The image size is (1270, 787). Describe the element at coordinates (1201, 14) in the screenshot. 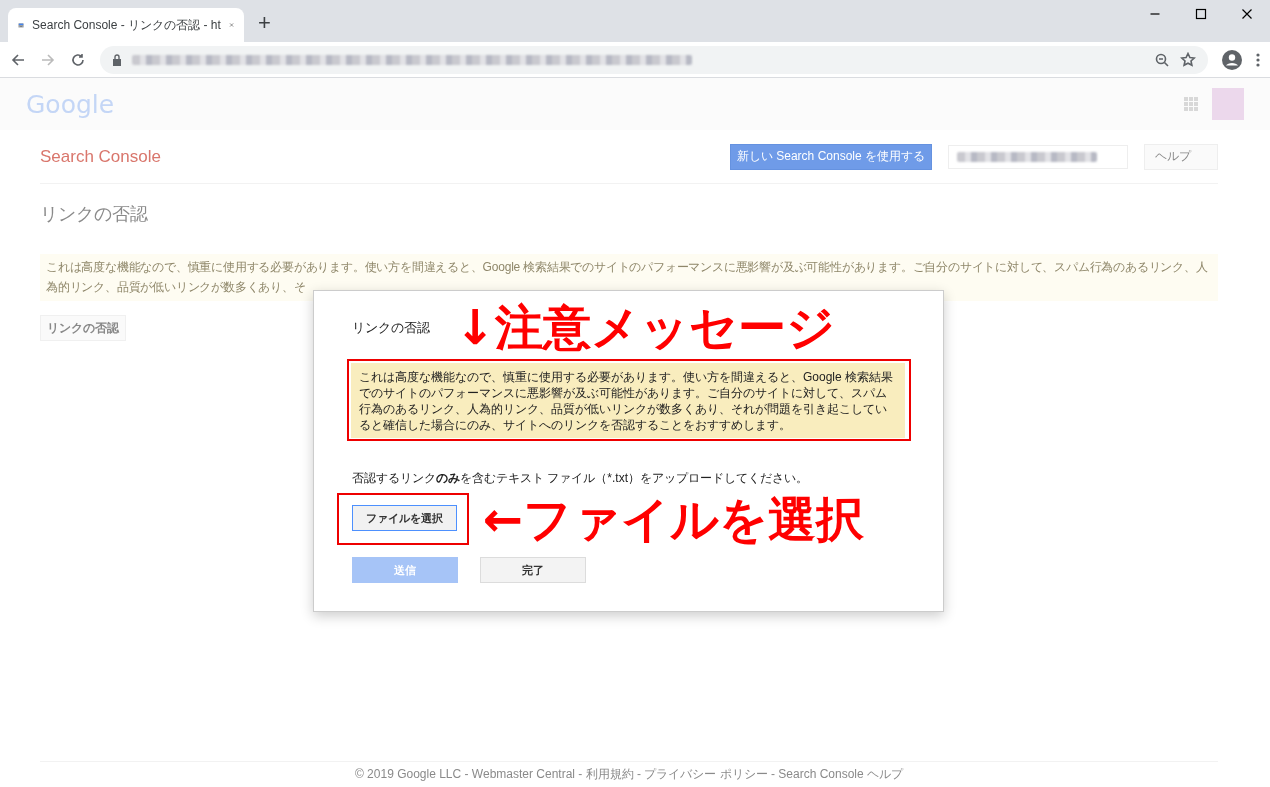

I see `maximize-icon` at that location.